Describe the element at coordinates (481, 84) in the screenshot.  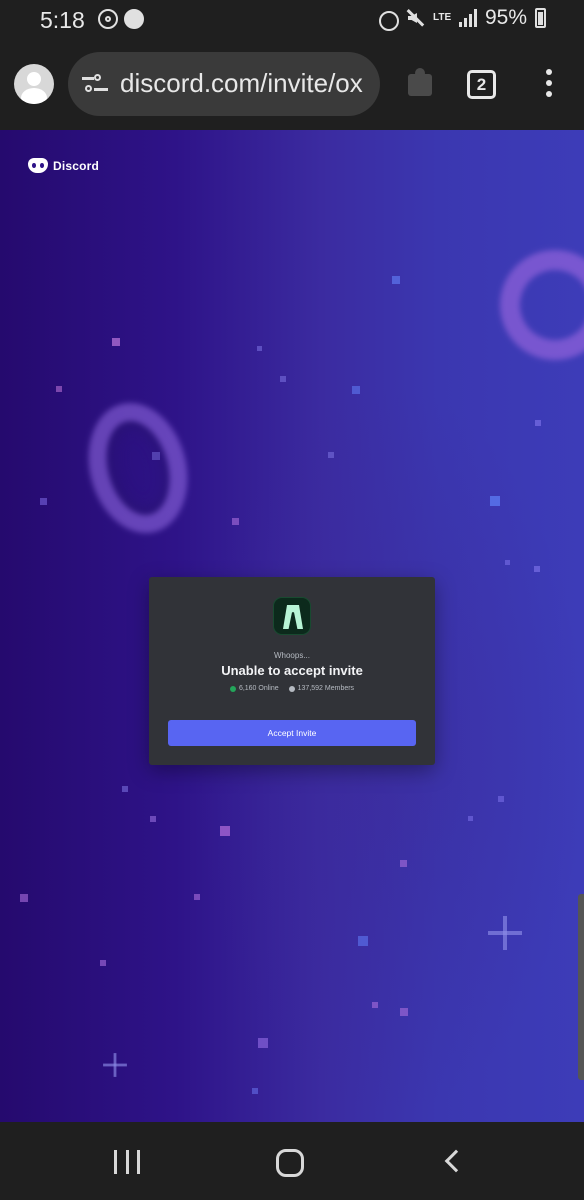
I see `tab-switcher-button: 2` at that location.